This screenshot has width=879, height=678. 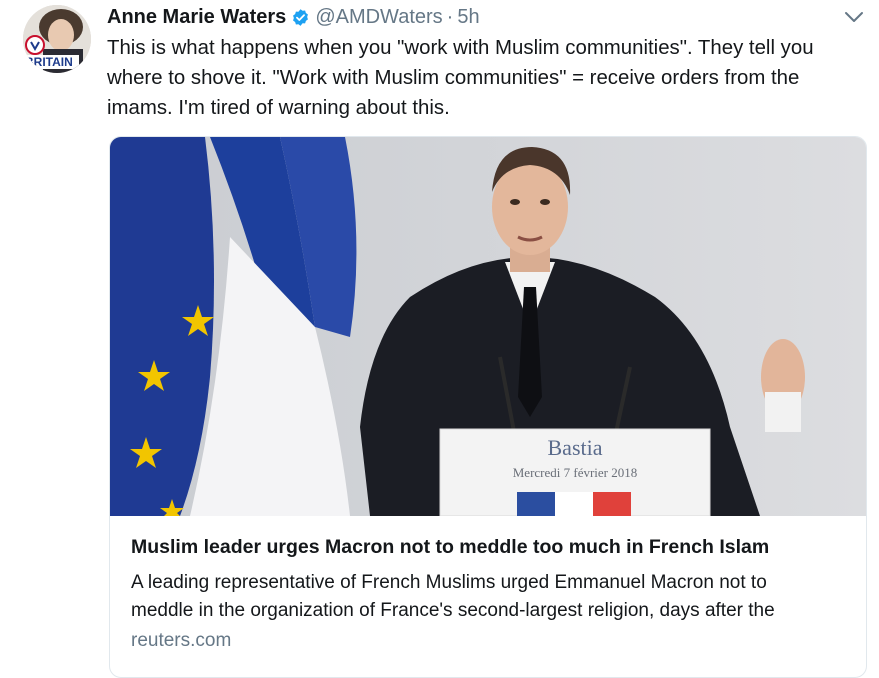 I want to click on author-name: Anne Marie Waters, so click(x=196, y=17).